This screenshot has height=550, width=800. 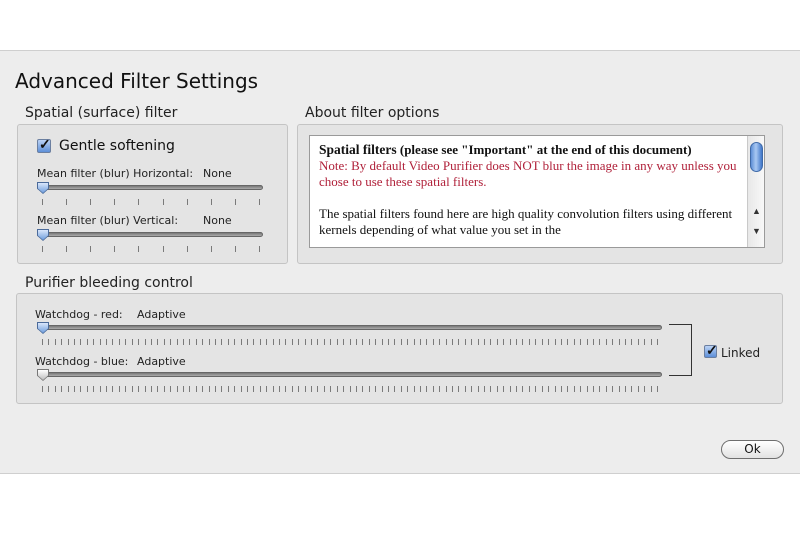 What do you see at coordinates (752, 449) in the screenshot?
I see `ok-button: Ok` at bounding box center [752, 449].